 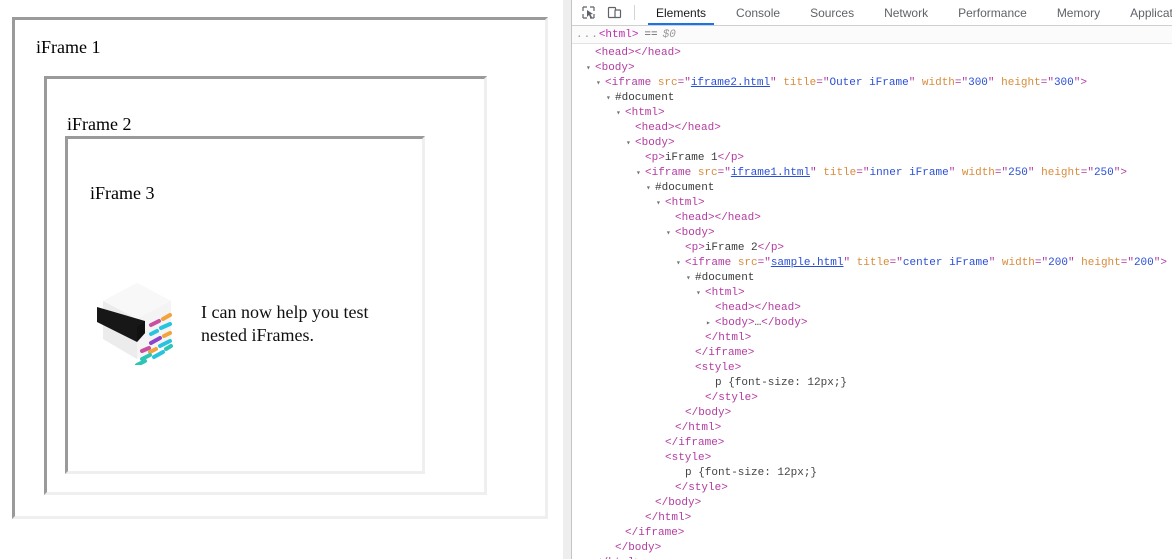 I want to click on iframe-3-content: I can now help you test nested iFrames., so click(x=254, y=321).